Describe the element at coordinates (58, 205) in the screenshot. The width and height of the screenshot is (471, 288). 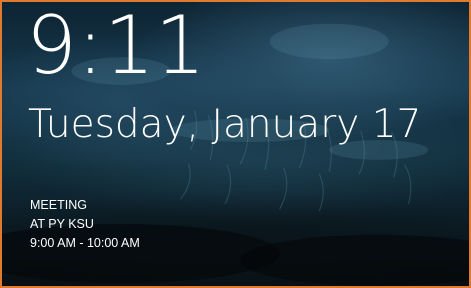
I see `event-title: MEETING` at that location.